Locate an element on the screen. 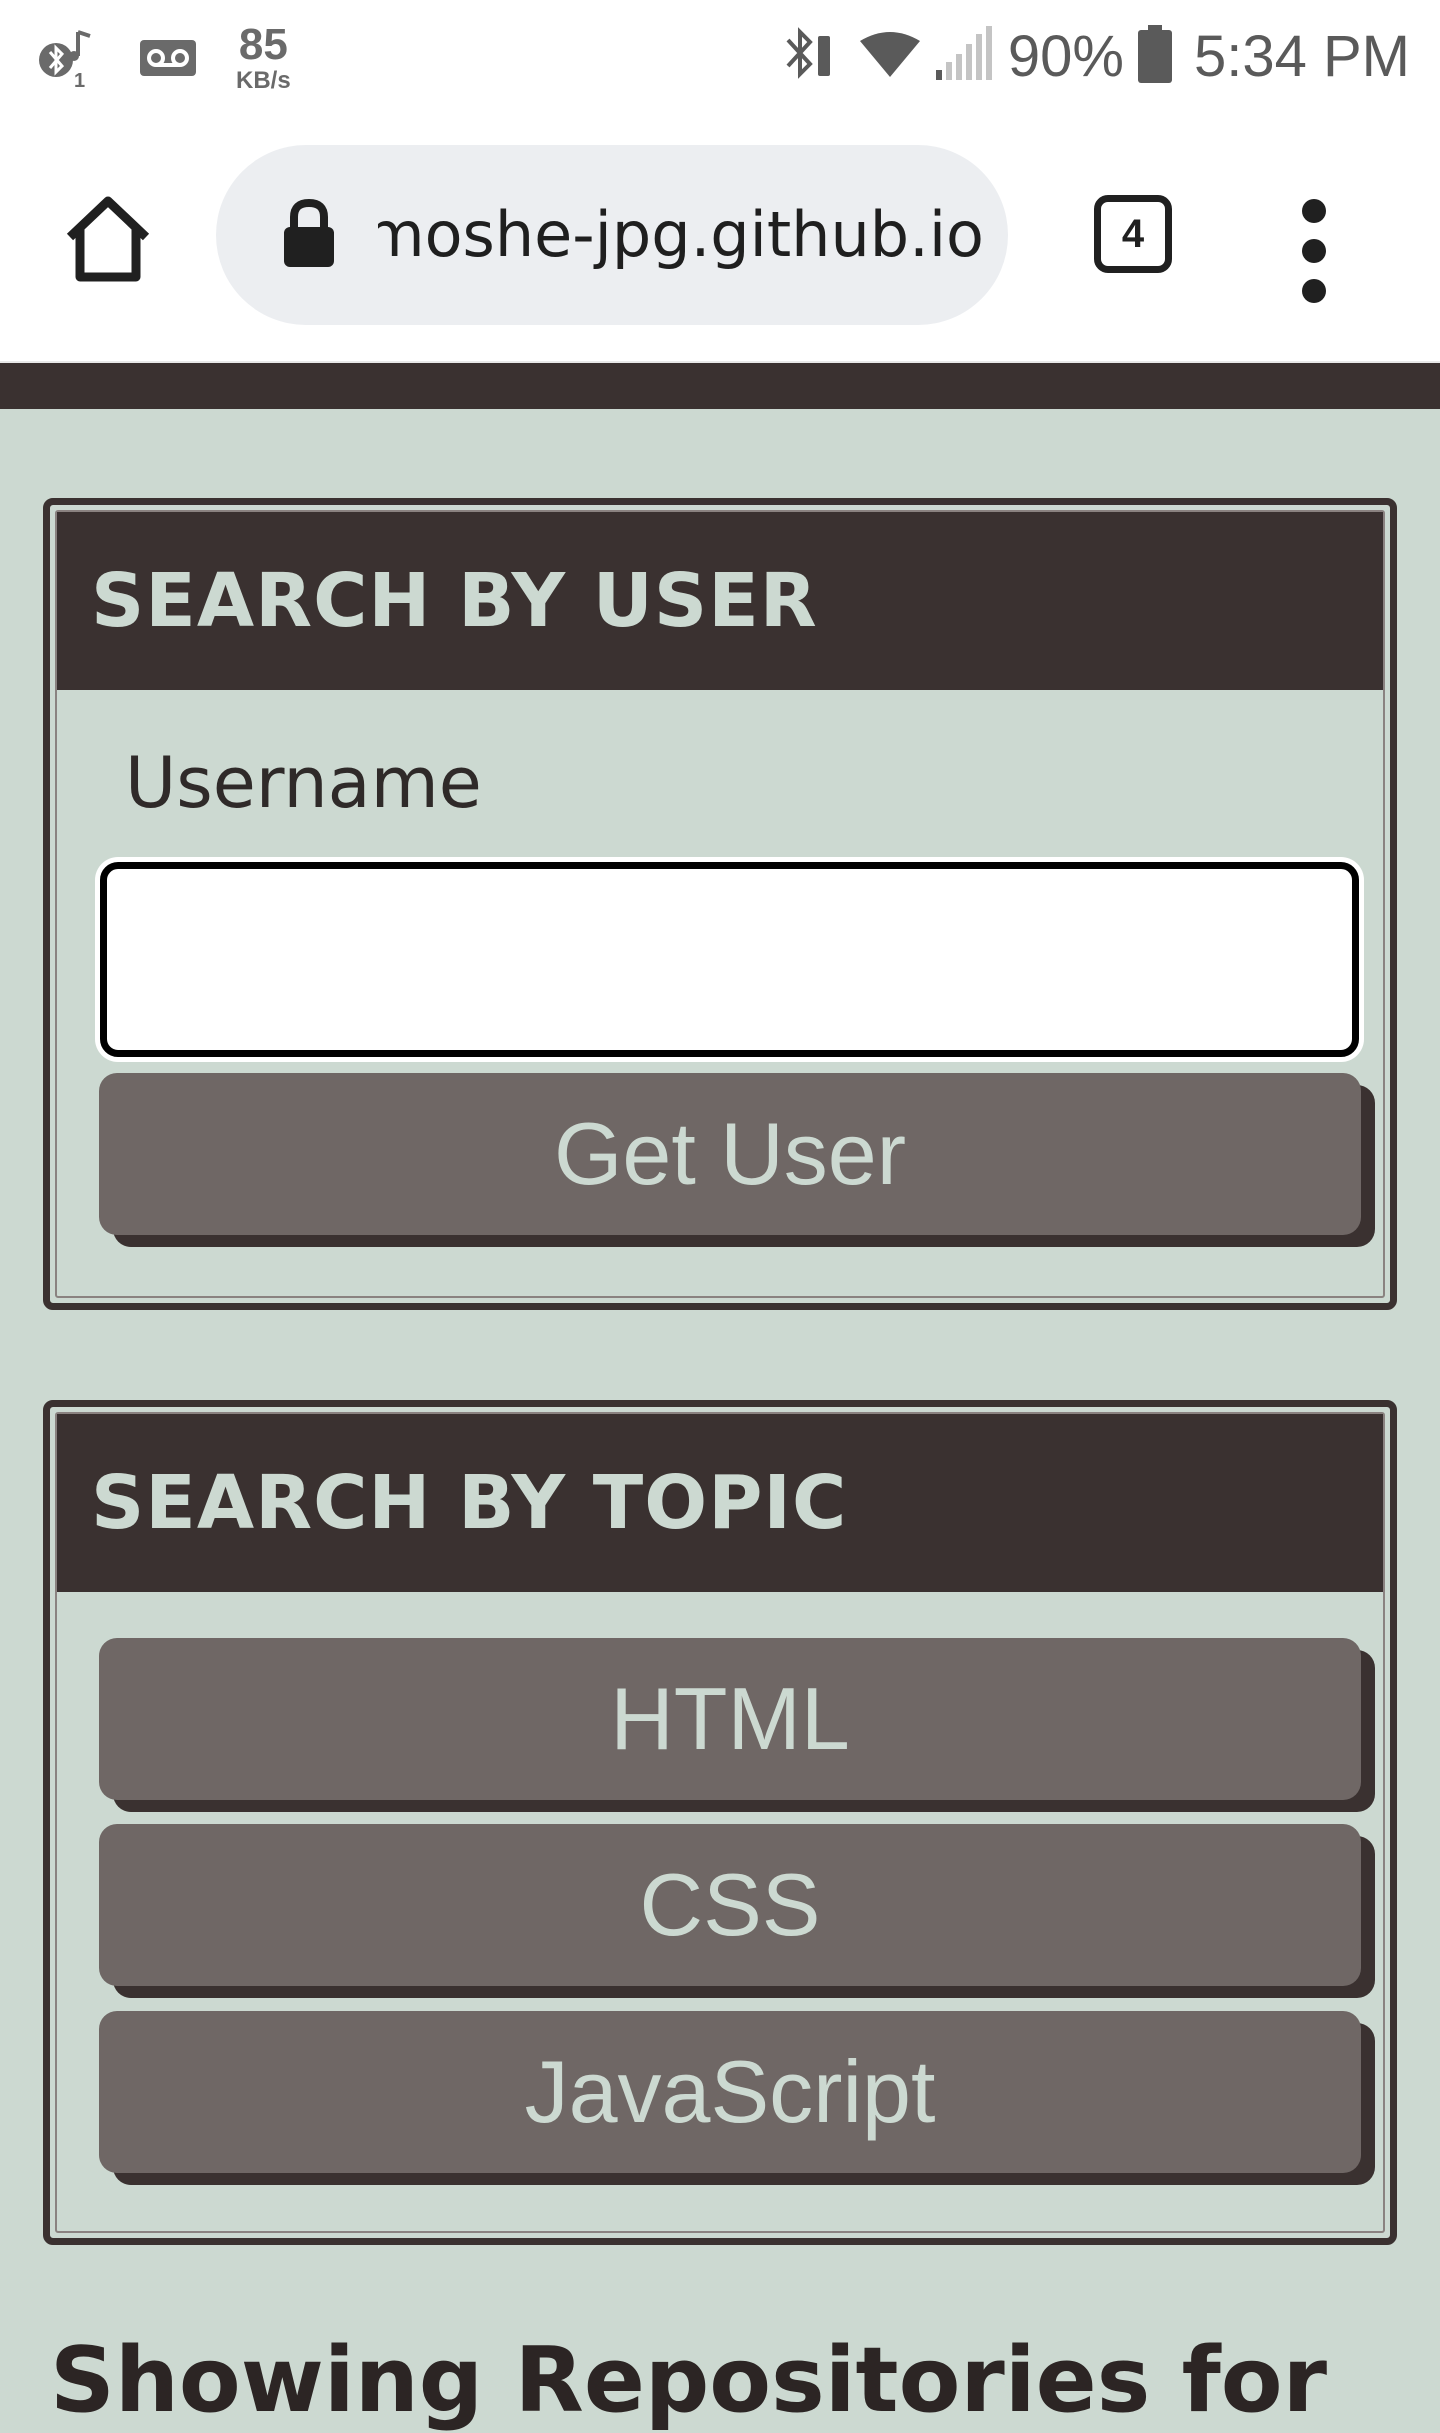 The image size is (1440, 2433). voicemail-icon is located at coordinates (168, 58).